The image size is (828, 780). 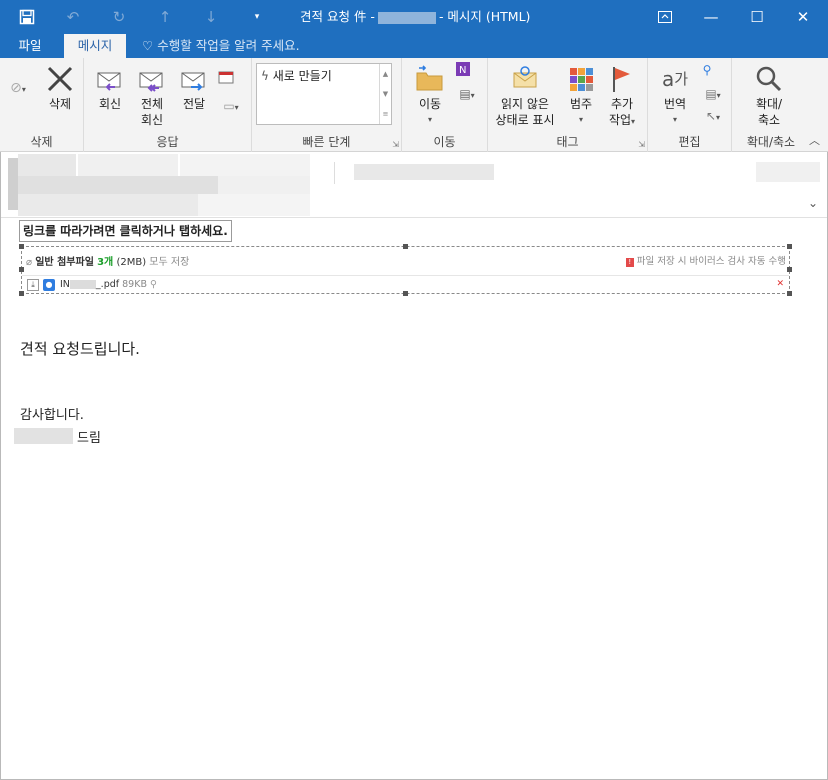 I want to click on customize-toolbar-icon: ▾, so click(x=257, y=17).